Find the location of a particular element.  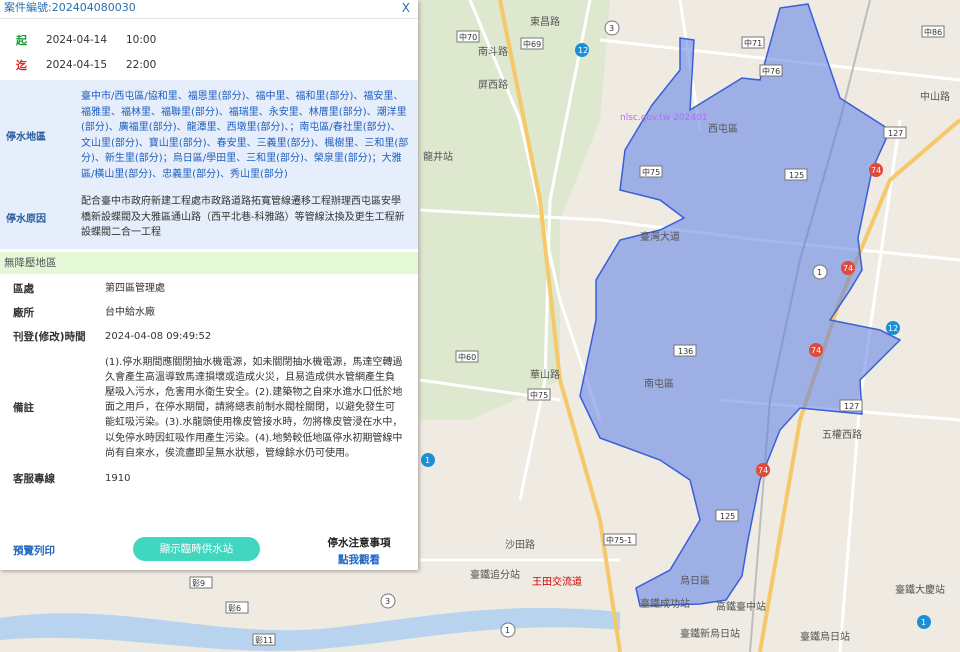

svg-text: 中60 is located at coordinates (467, 357).